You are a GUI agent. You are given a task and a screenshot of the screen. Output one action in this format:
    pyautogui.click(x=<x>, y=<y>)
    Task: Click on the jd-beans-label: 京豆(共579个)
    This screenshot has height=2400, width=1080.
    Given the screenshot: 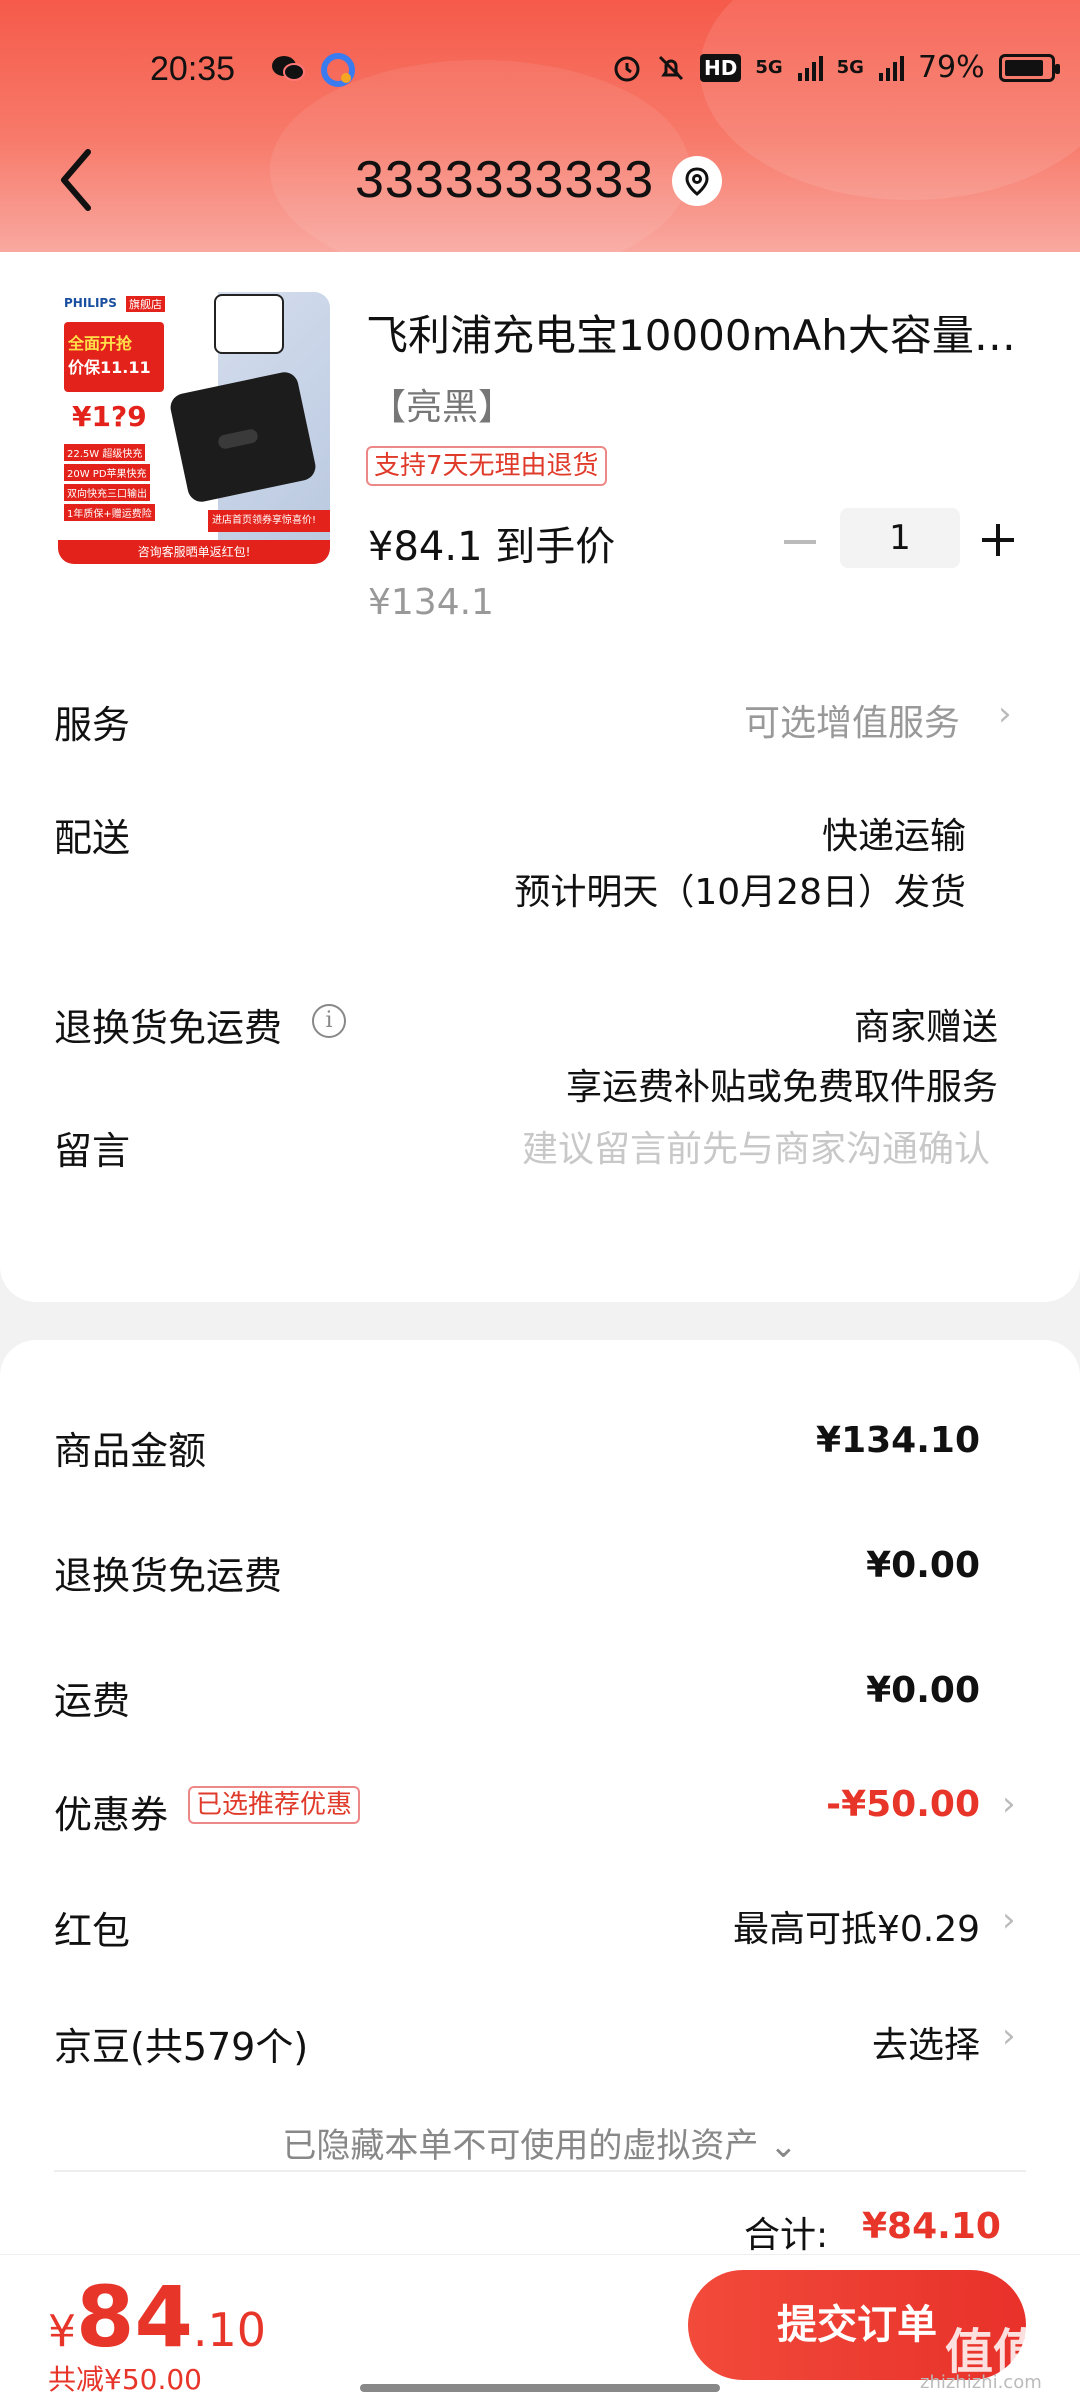 What is the action you would take?
    pyautogui.click(x=181, y=2047)
    